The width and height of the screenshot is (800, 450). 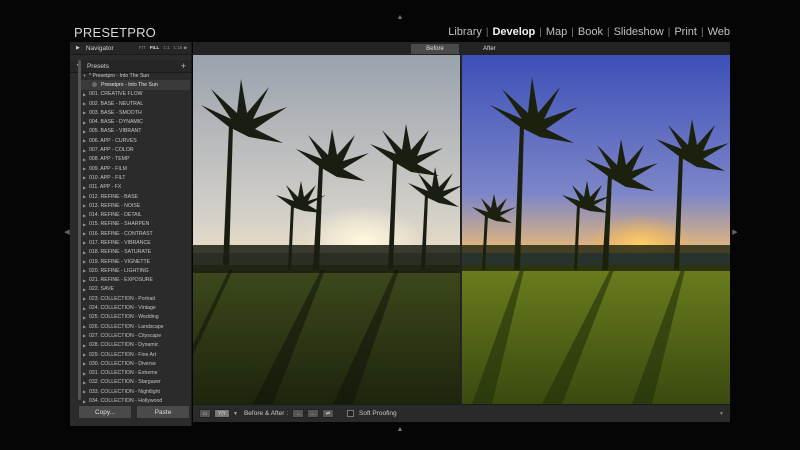 I want to click on preset-folder: ▶ 016. REFINE - CONTRAST, so click(x=135, y=233).